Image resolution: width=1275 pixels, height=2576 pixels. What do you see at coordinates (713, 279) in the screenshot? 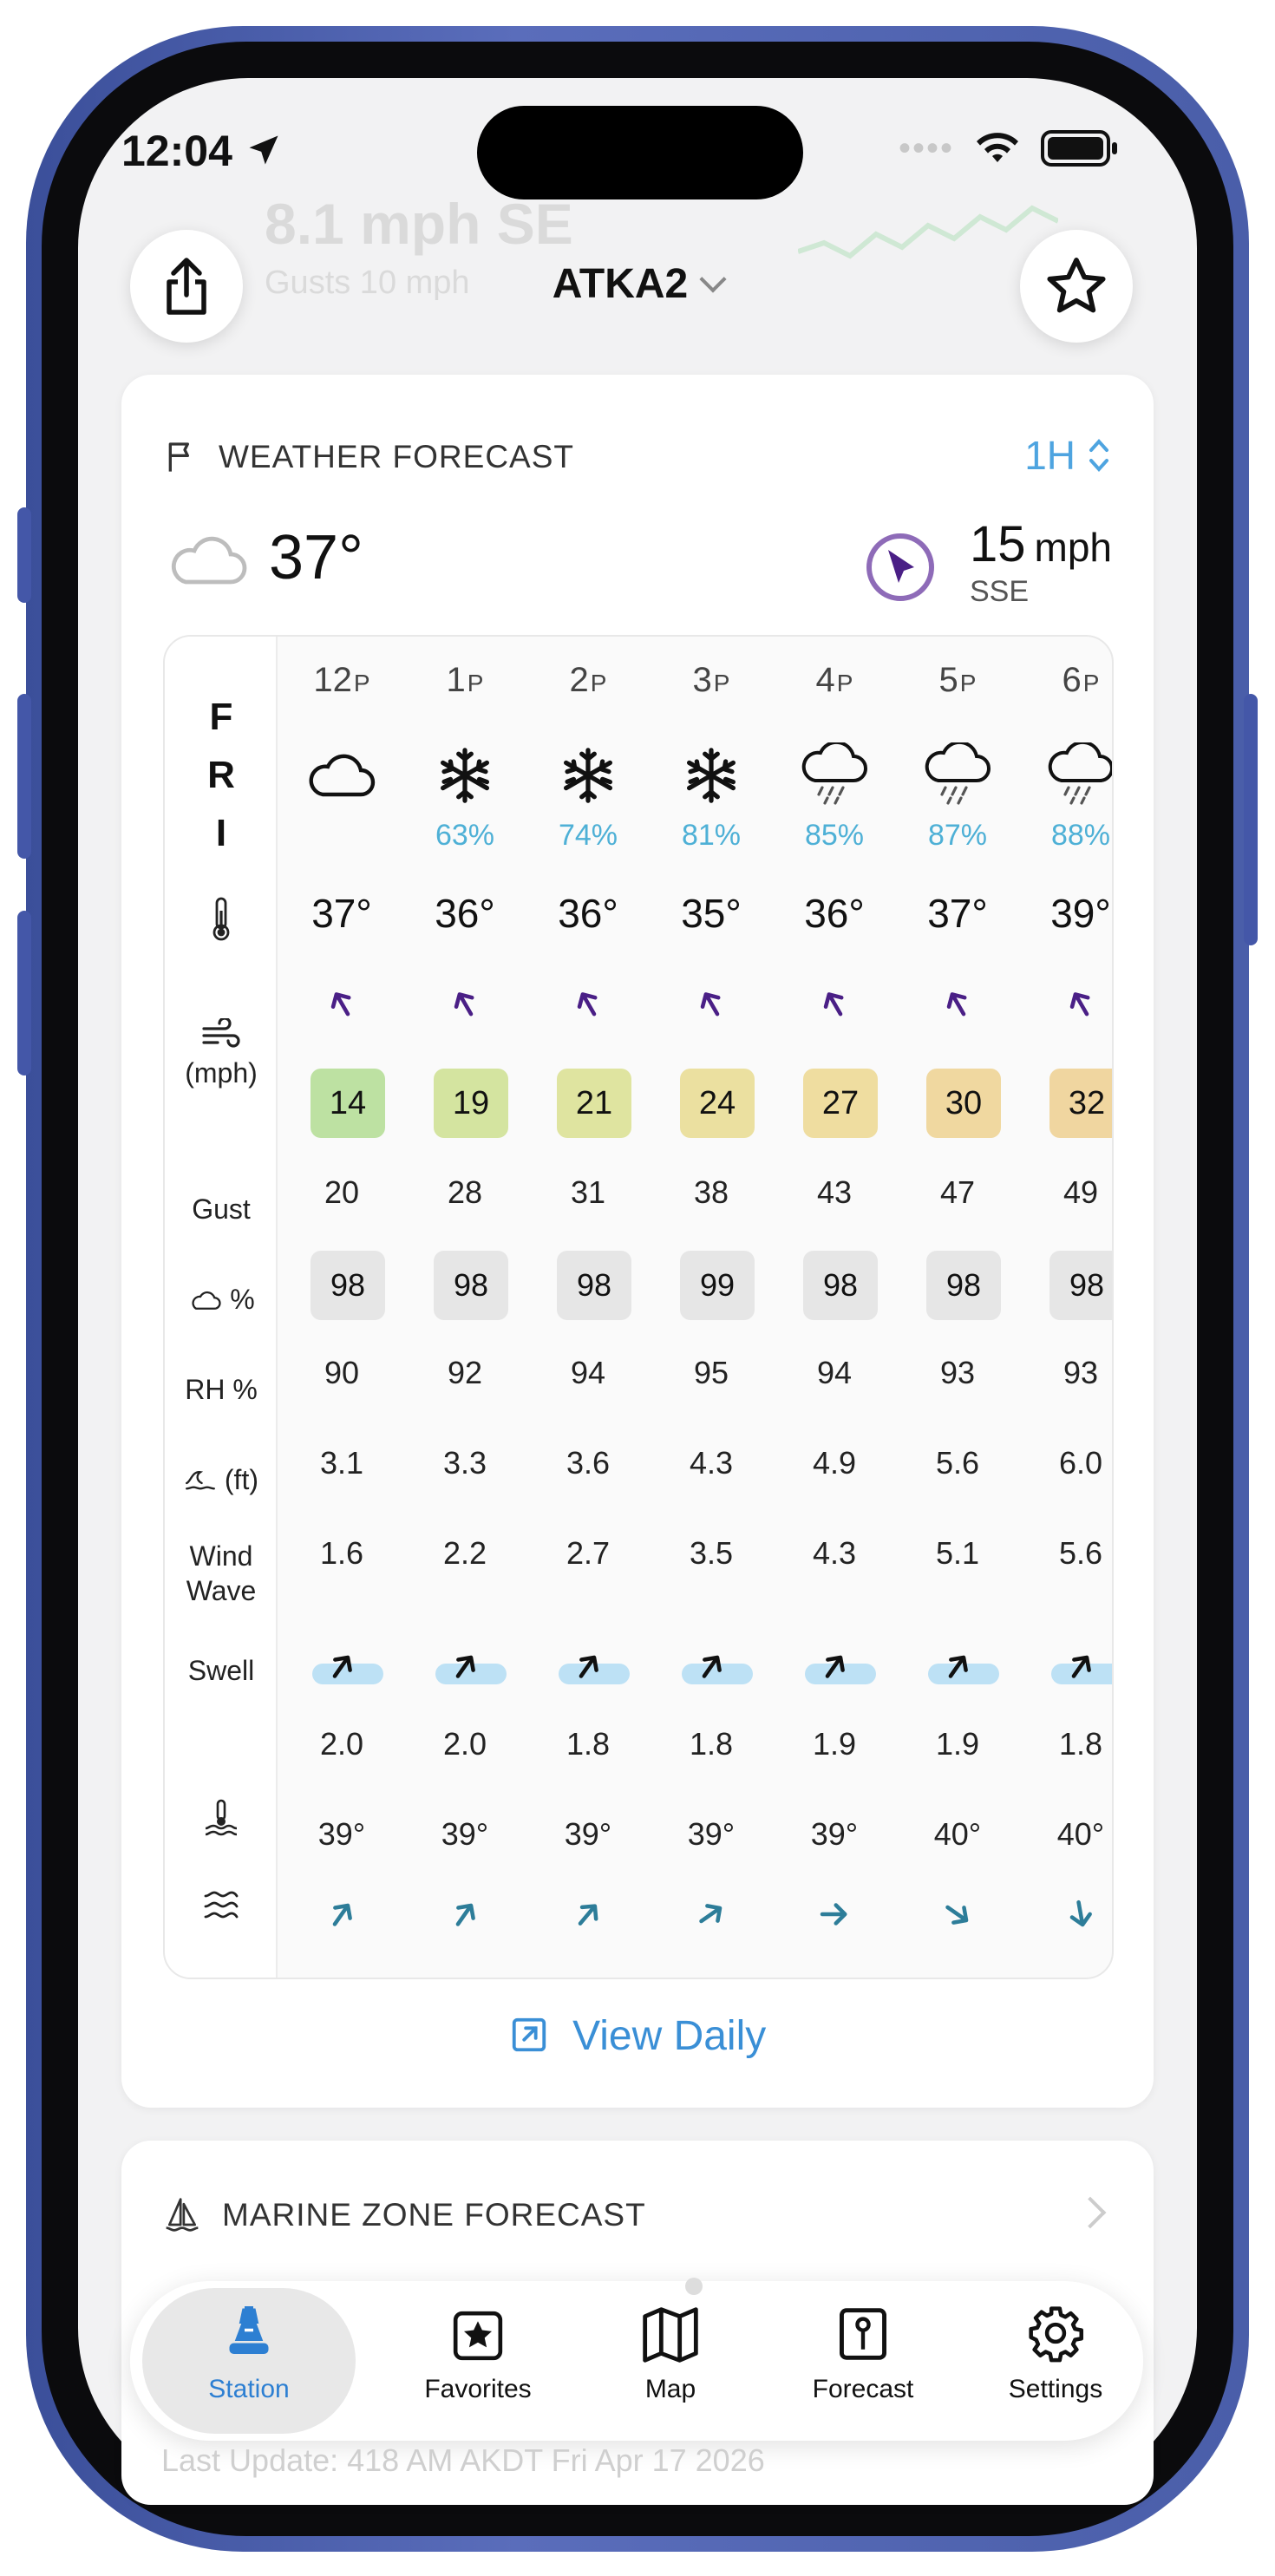
I see `chevron-down-icon` at bounding box center [713, 279].